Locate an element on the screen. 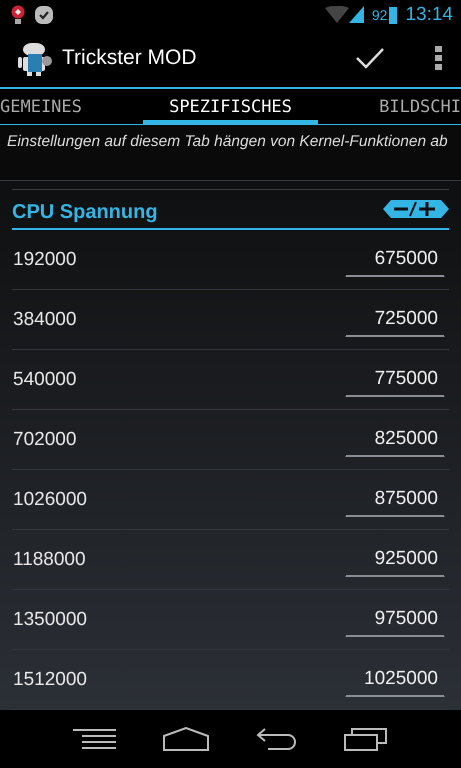 Image resolution: width=461 pixels, height=768 pixels. check-icon is located at coordinates (370, 58).